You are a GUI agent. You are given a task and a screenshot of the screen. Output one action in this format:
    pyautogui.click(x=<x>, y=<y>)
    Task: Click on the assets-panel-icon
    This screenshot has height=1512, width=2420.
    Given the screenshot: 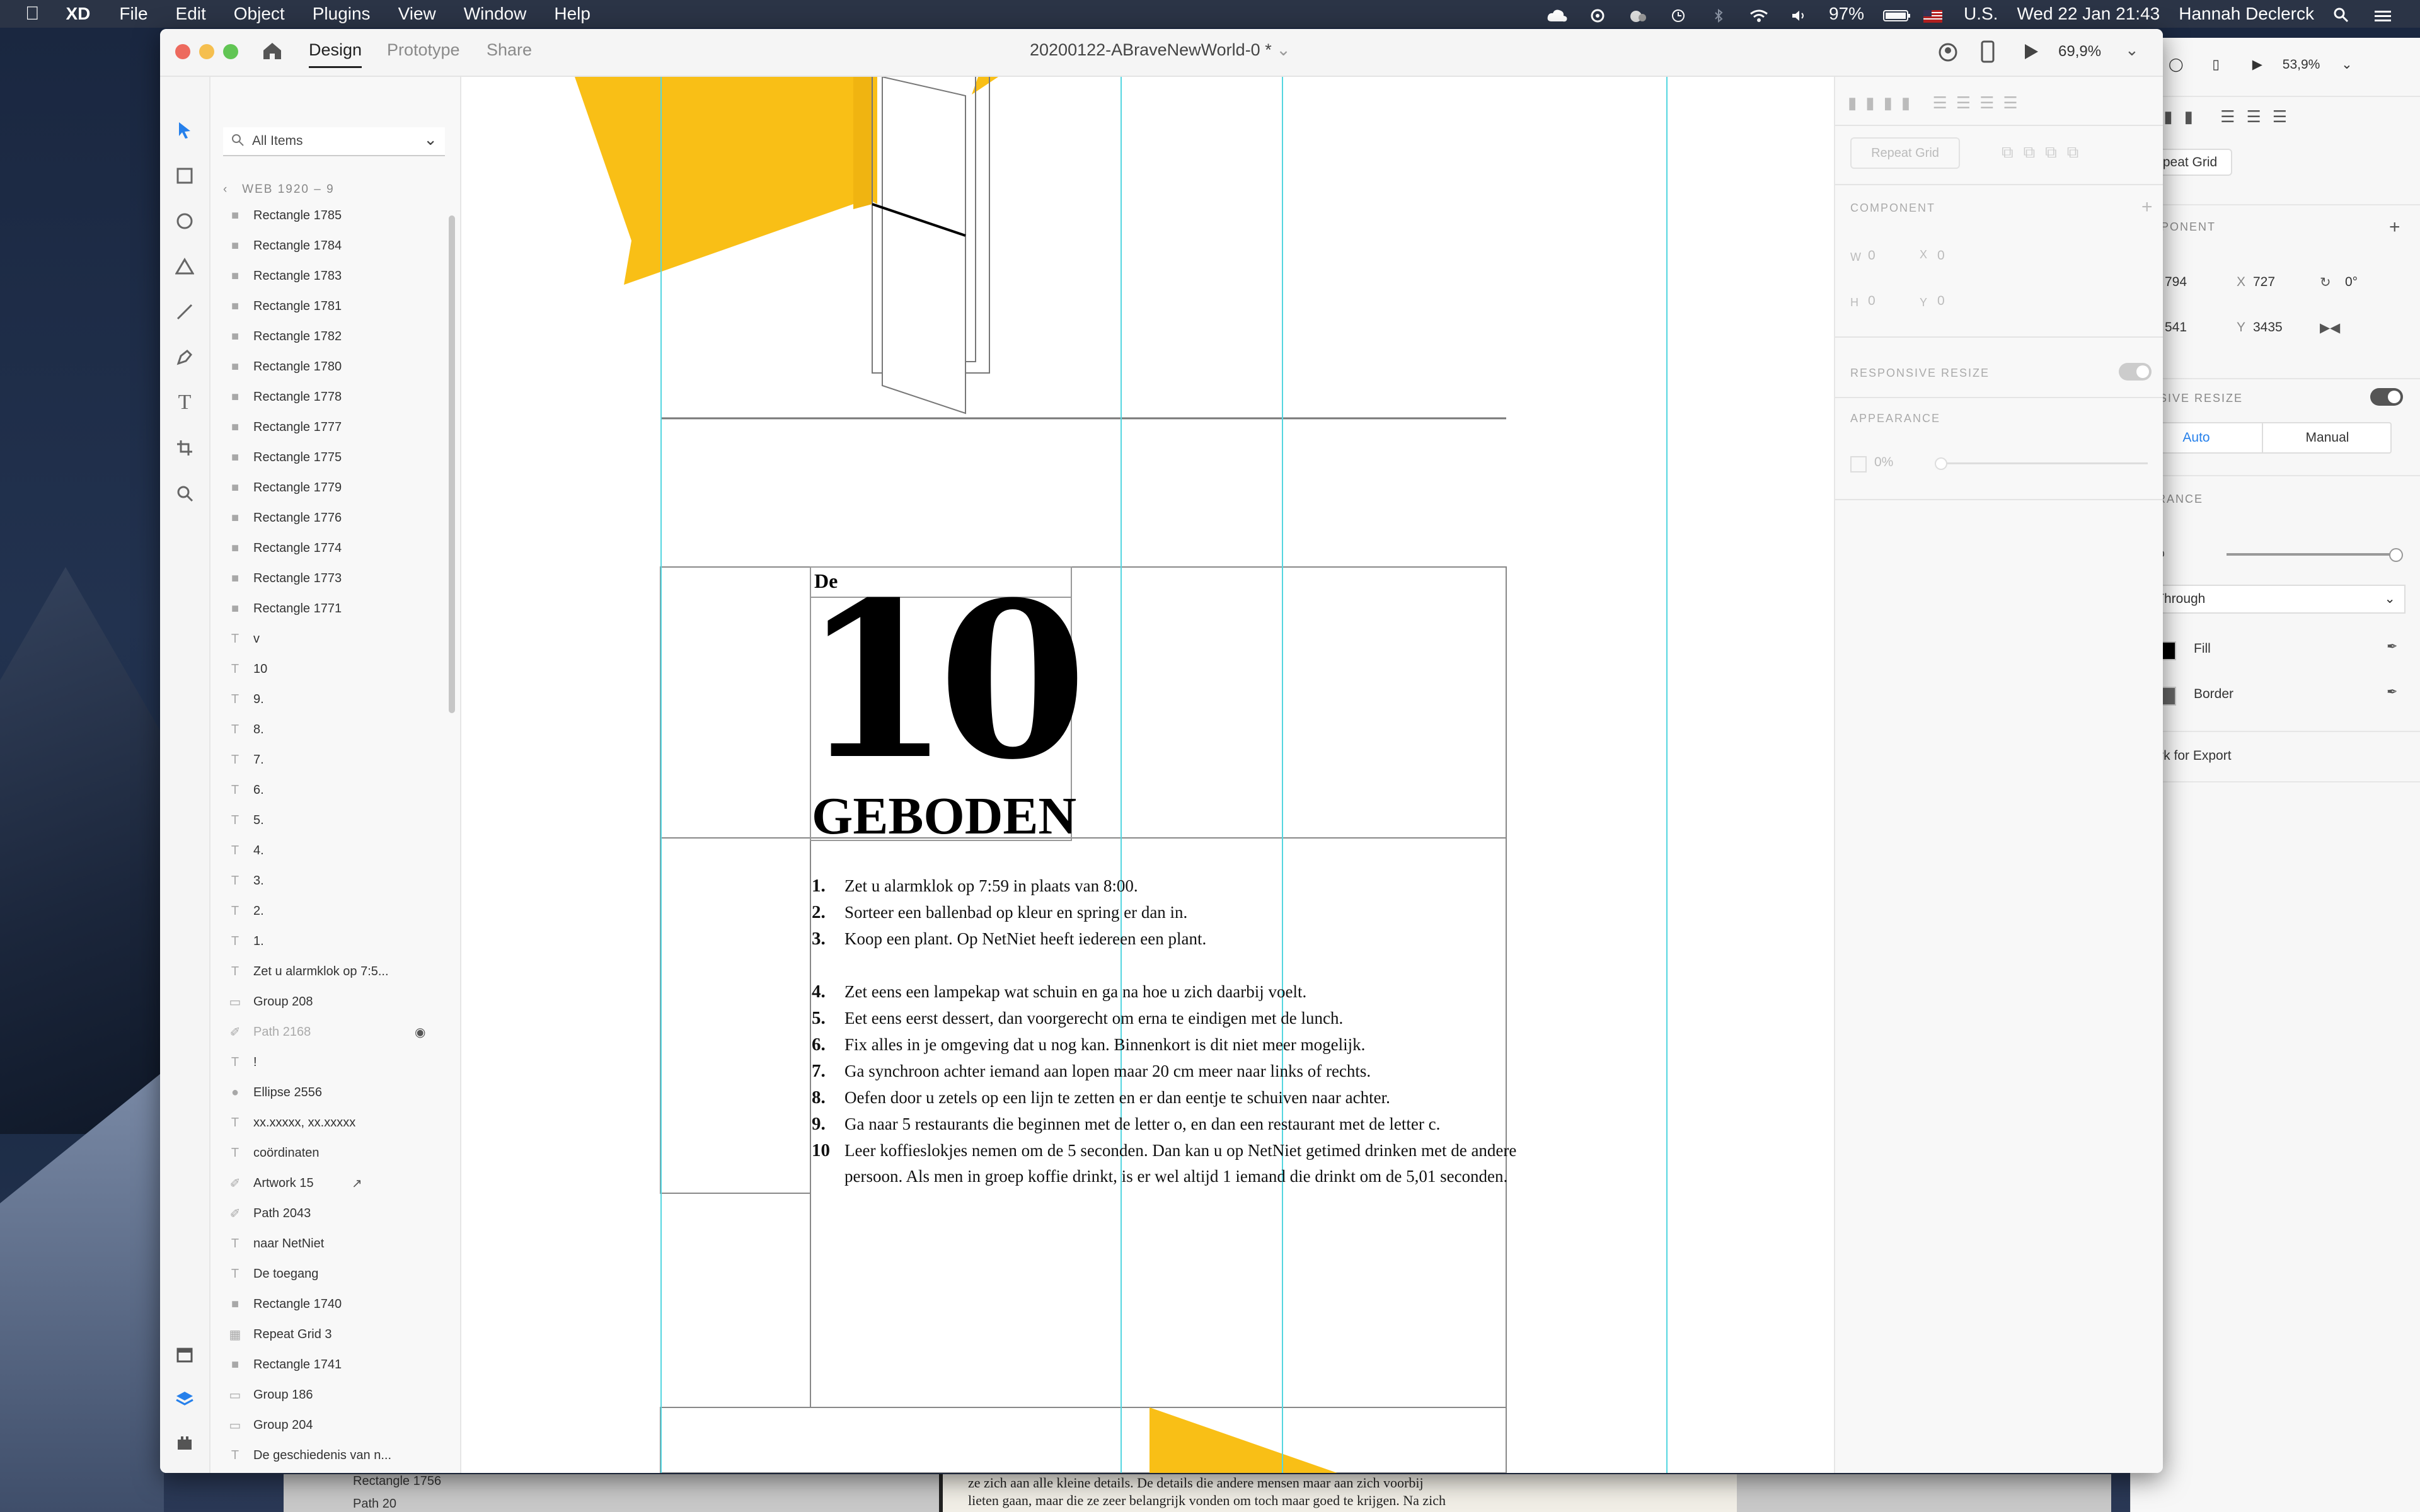 What is the action you would take?
    pyautogui.click(x=185, y=1355)
    